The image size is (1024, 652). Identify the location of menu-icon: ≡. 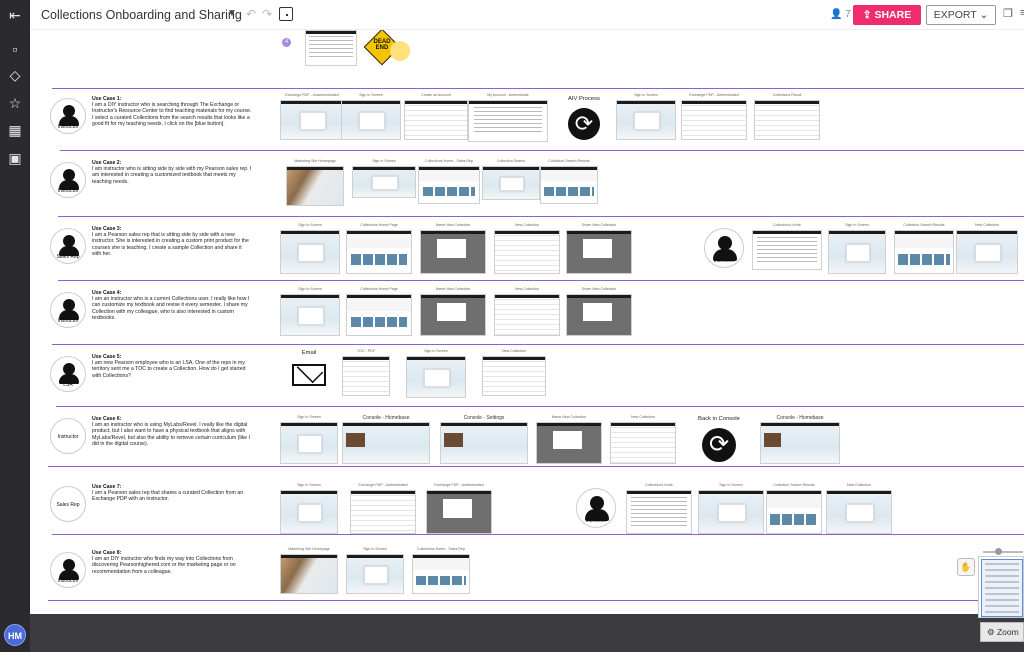
(1022, 14).